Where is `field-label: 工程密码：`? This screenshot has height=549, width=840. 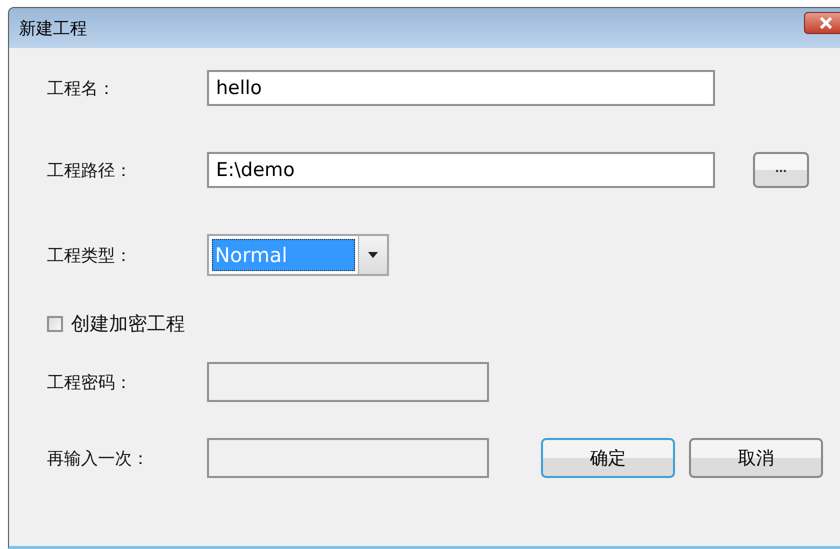 field-label: 工程密码： is located at coordinates (90, 383).